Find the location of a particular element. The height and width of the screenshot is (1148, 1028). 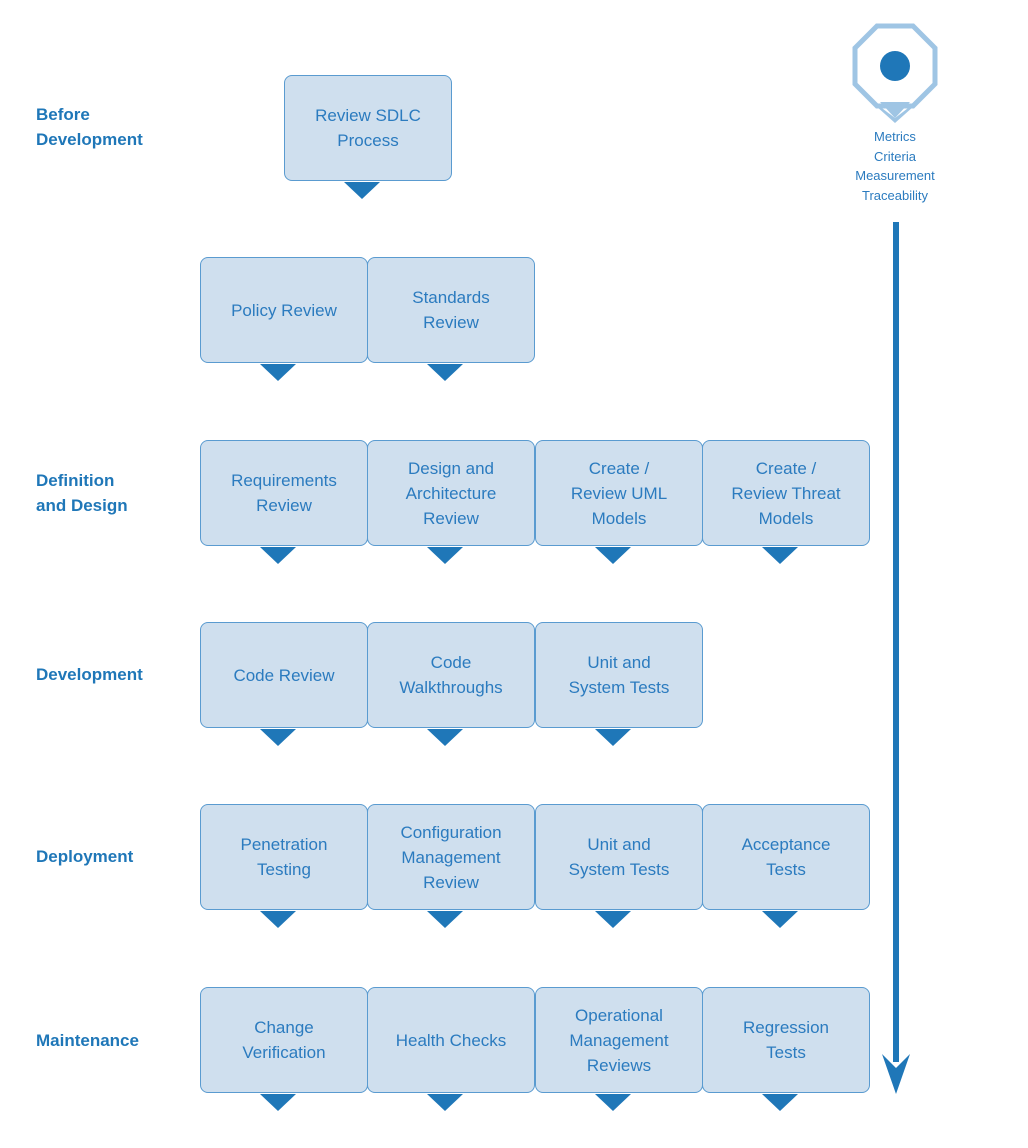

activity-label: Code Walkthroughs is located at coordinates (451, 675).